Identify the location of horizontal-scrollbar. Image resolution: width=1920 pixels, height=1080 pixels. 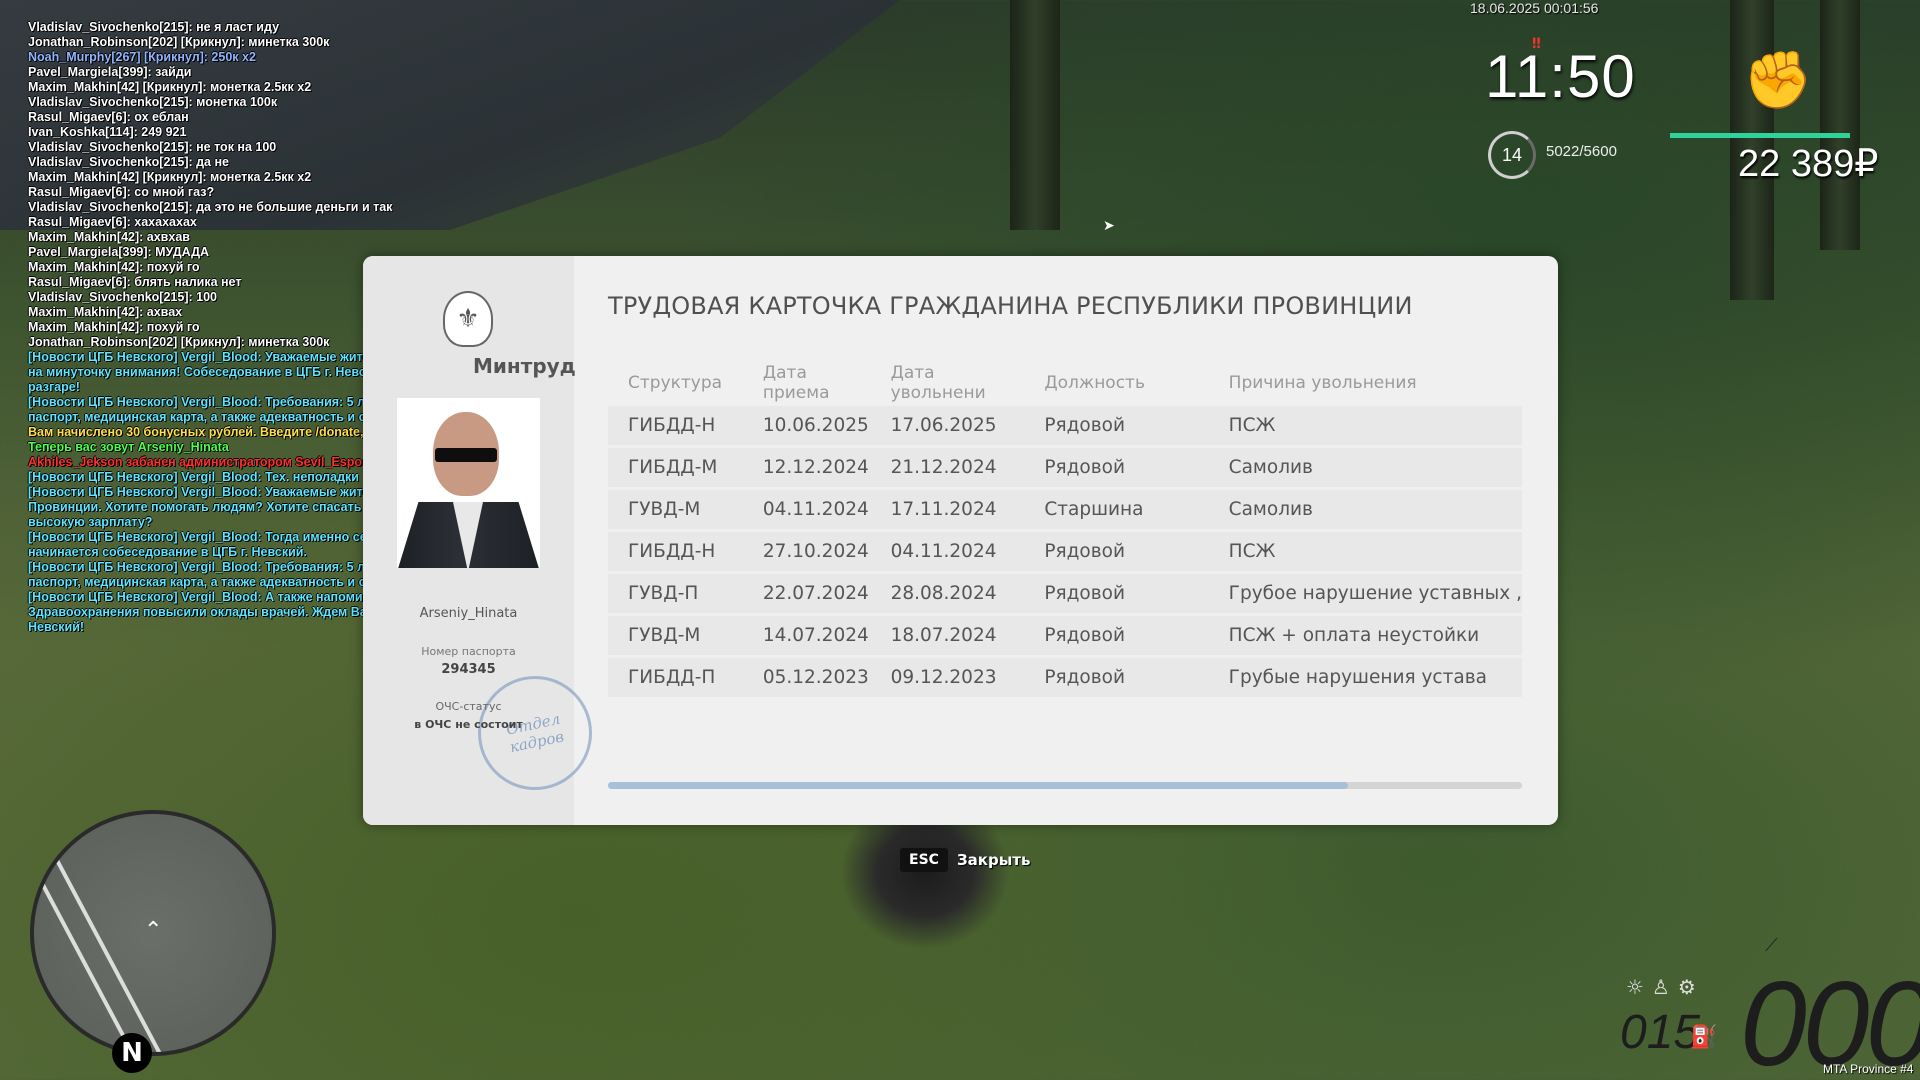
(1065, 785).